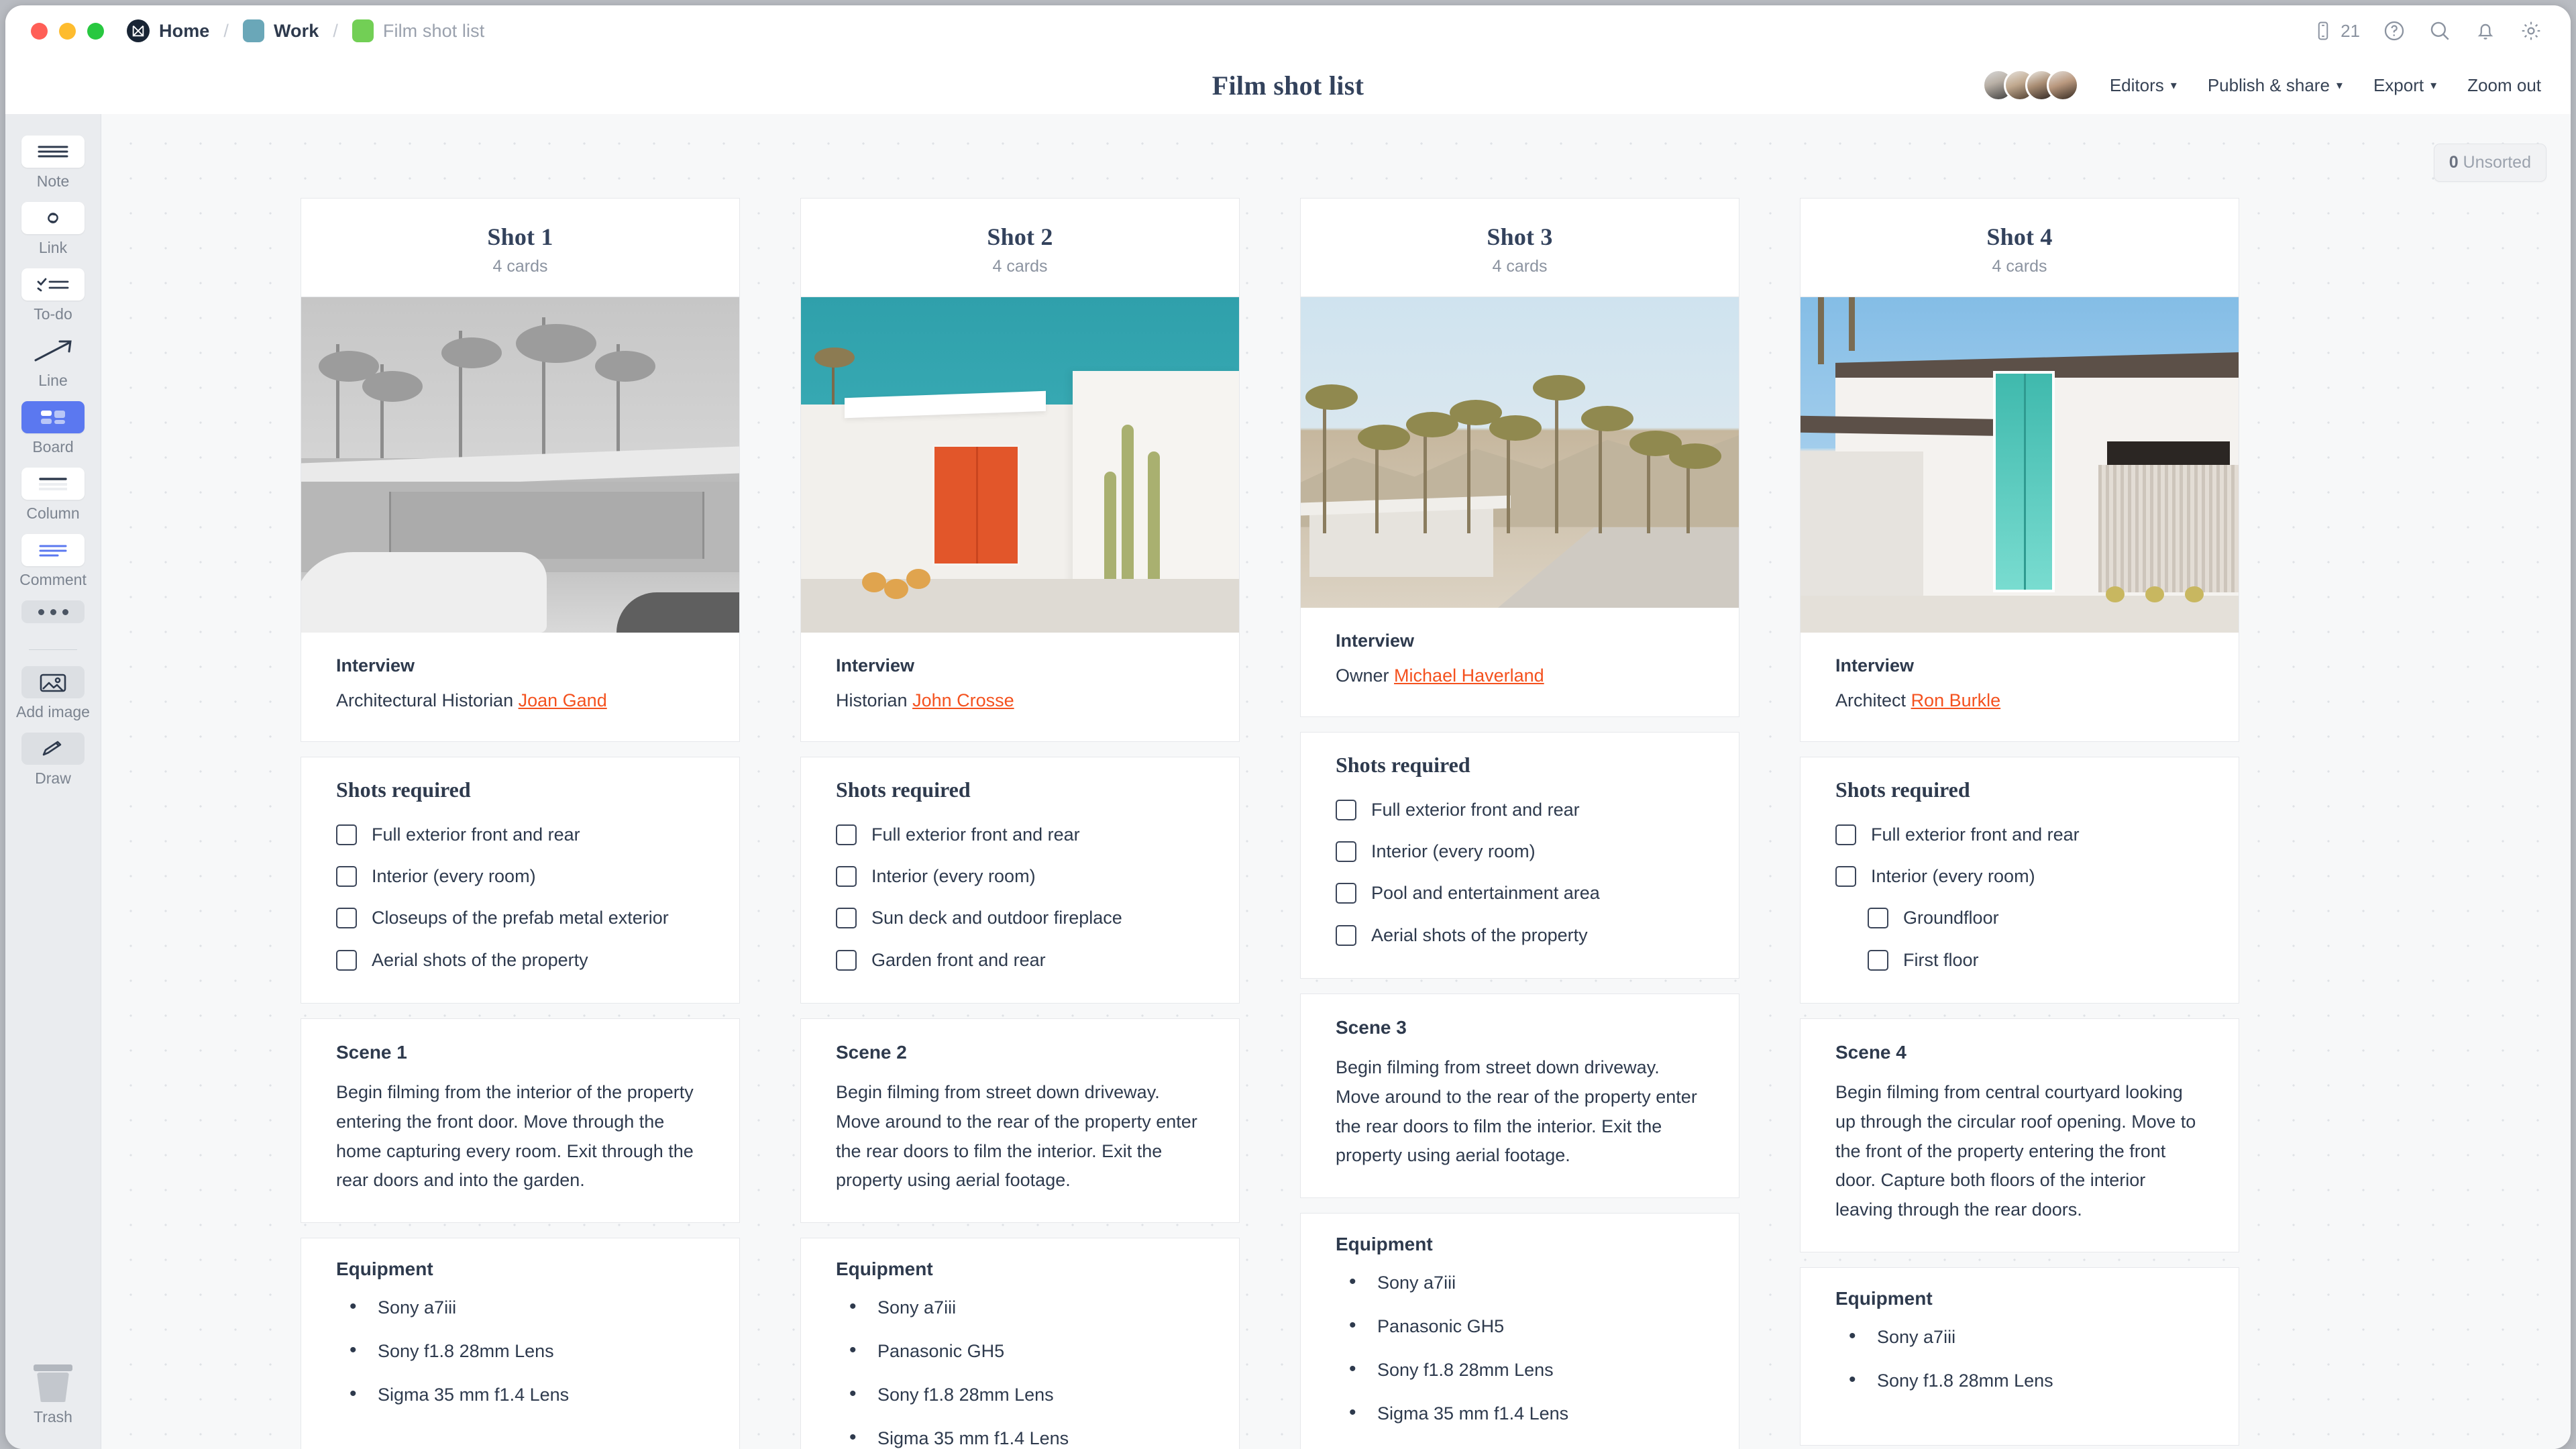 The image size is (2576, 1449). What do you see at coordinates (520, 918) in the screenshot?
I see `checklist-item: Closeups of the prefab metal exterior` at bounding box center [520, 918].